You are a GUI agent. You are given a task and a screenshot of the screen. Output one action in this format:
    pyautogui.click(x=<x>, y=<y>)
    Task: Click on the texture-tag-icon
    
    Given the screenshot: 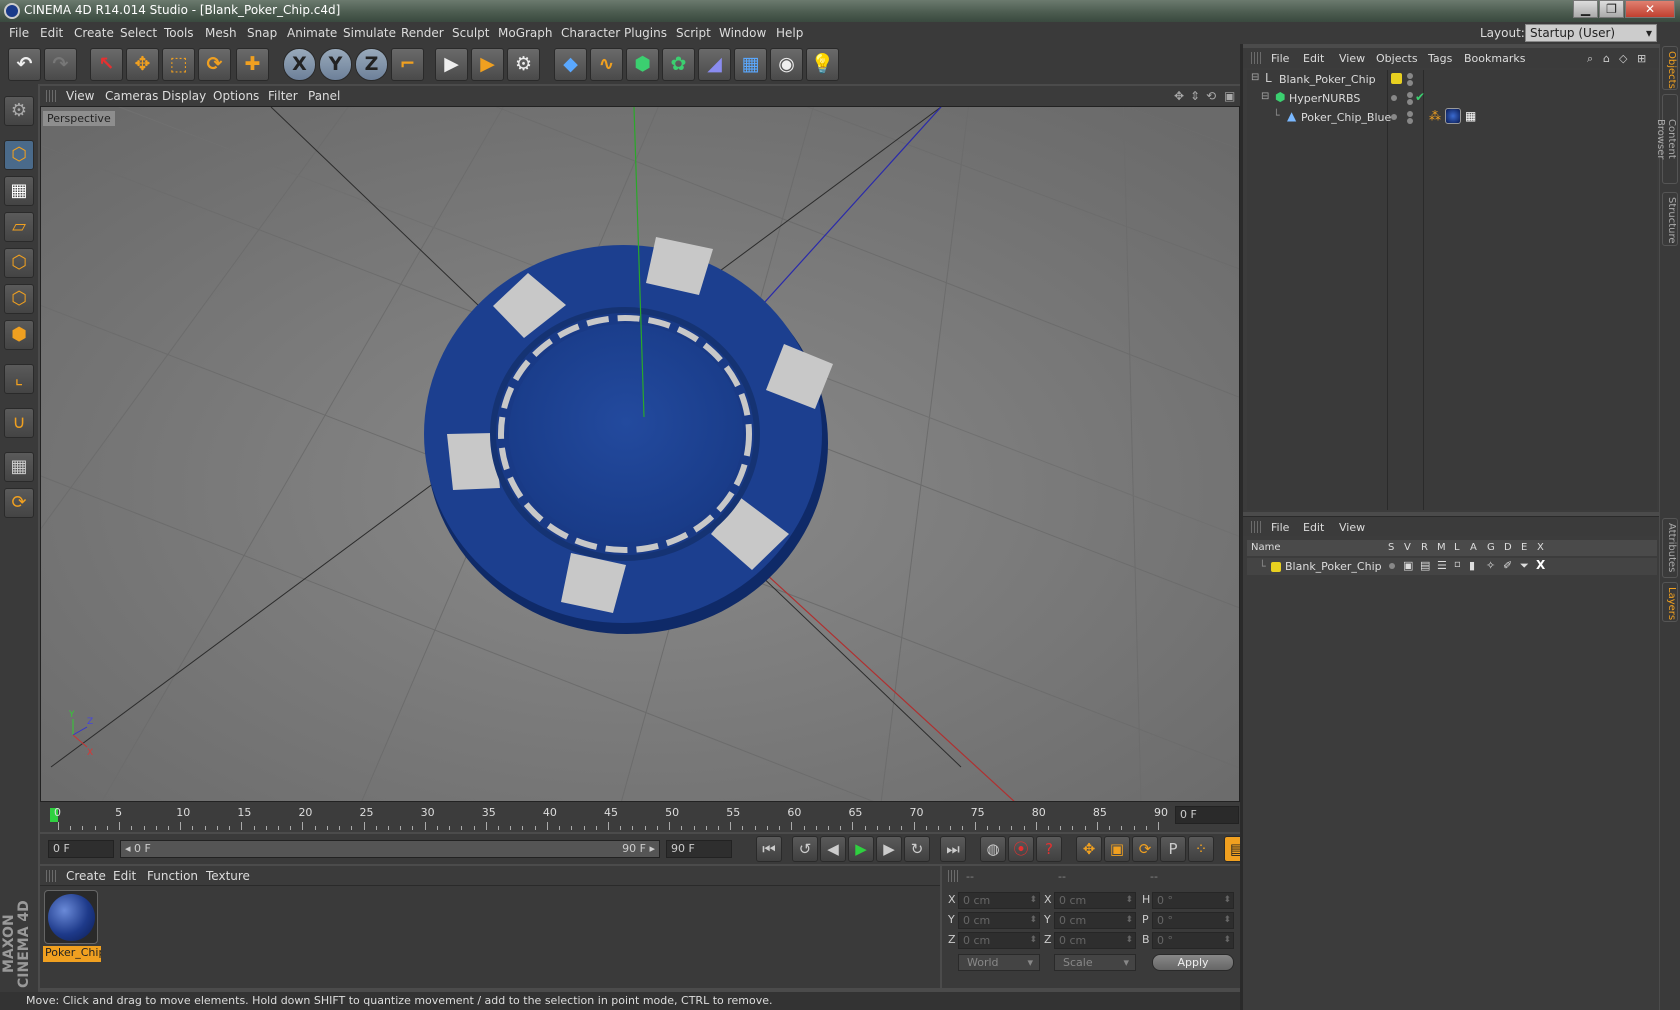 What is the action you would take?
    pyautogui.click(x=1453, y=116)
    